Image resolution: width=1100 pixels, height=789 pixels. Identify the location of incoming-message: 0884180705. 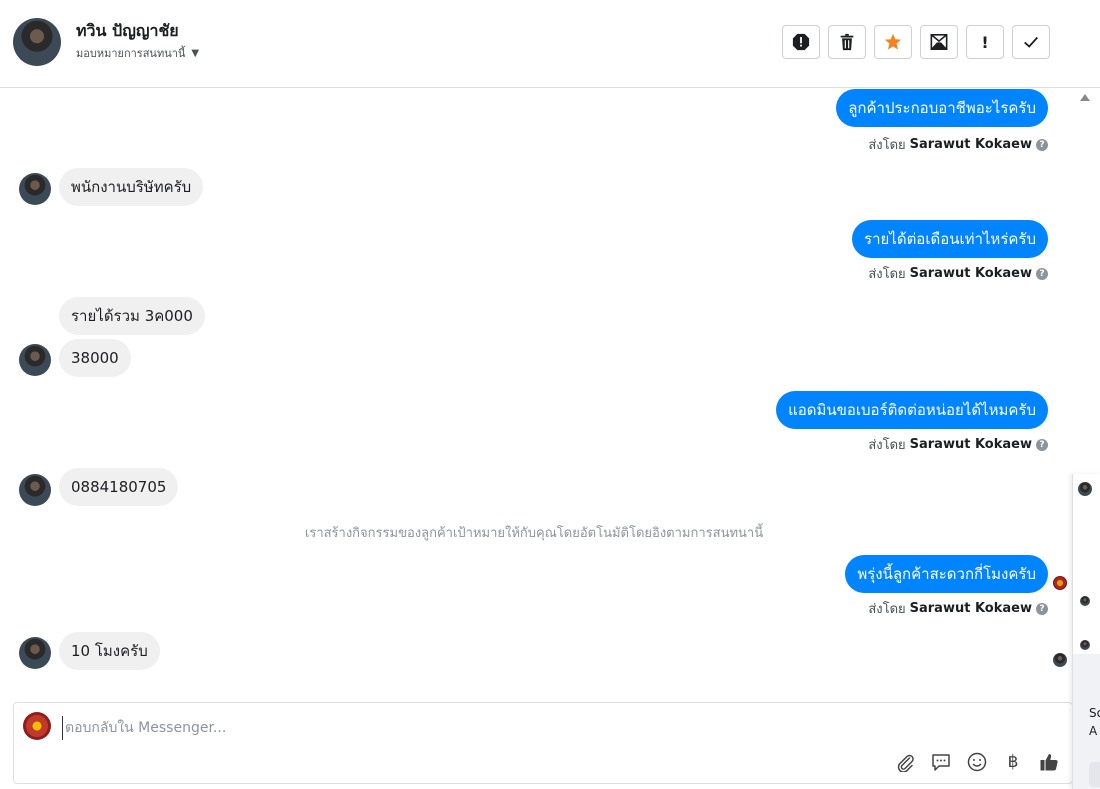
(119, 487).